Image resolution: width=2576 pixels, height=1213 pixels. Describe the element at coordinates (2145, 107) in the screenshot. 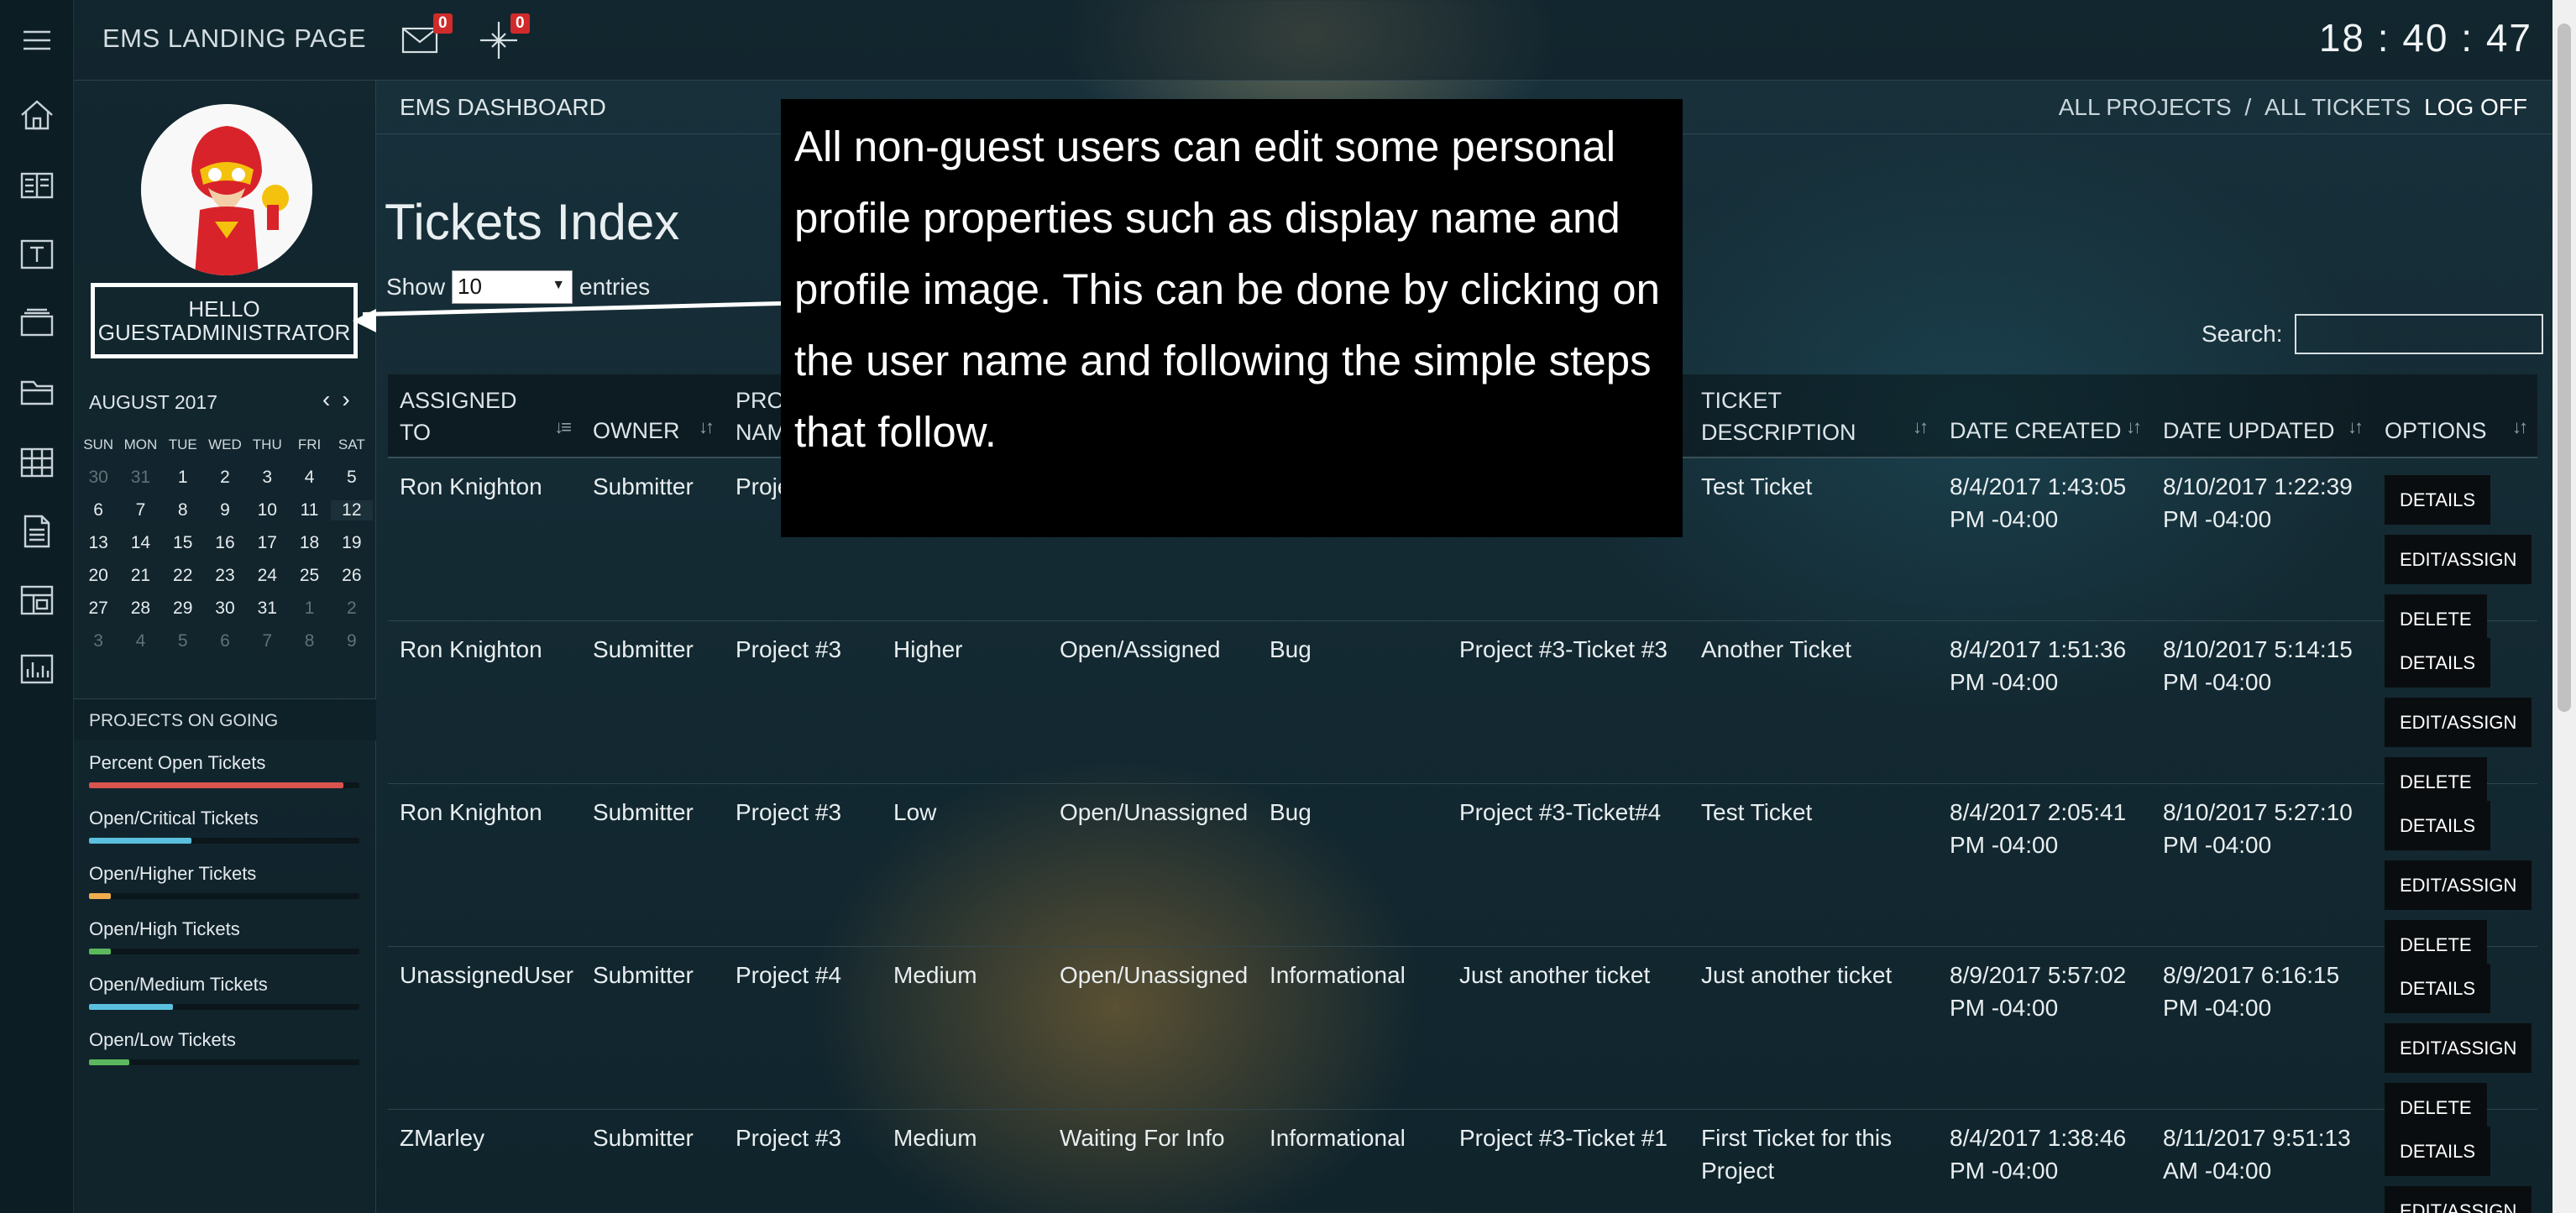

I see `all-projects-link: ALL PROJECTS` at that location.